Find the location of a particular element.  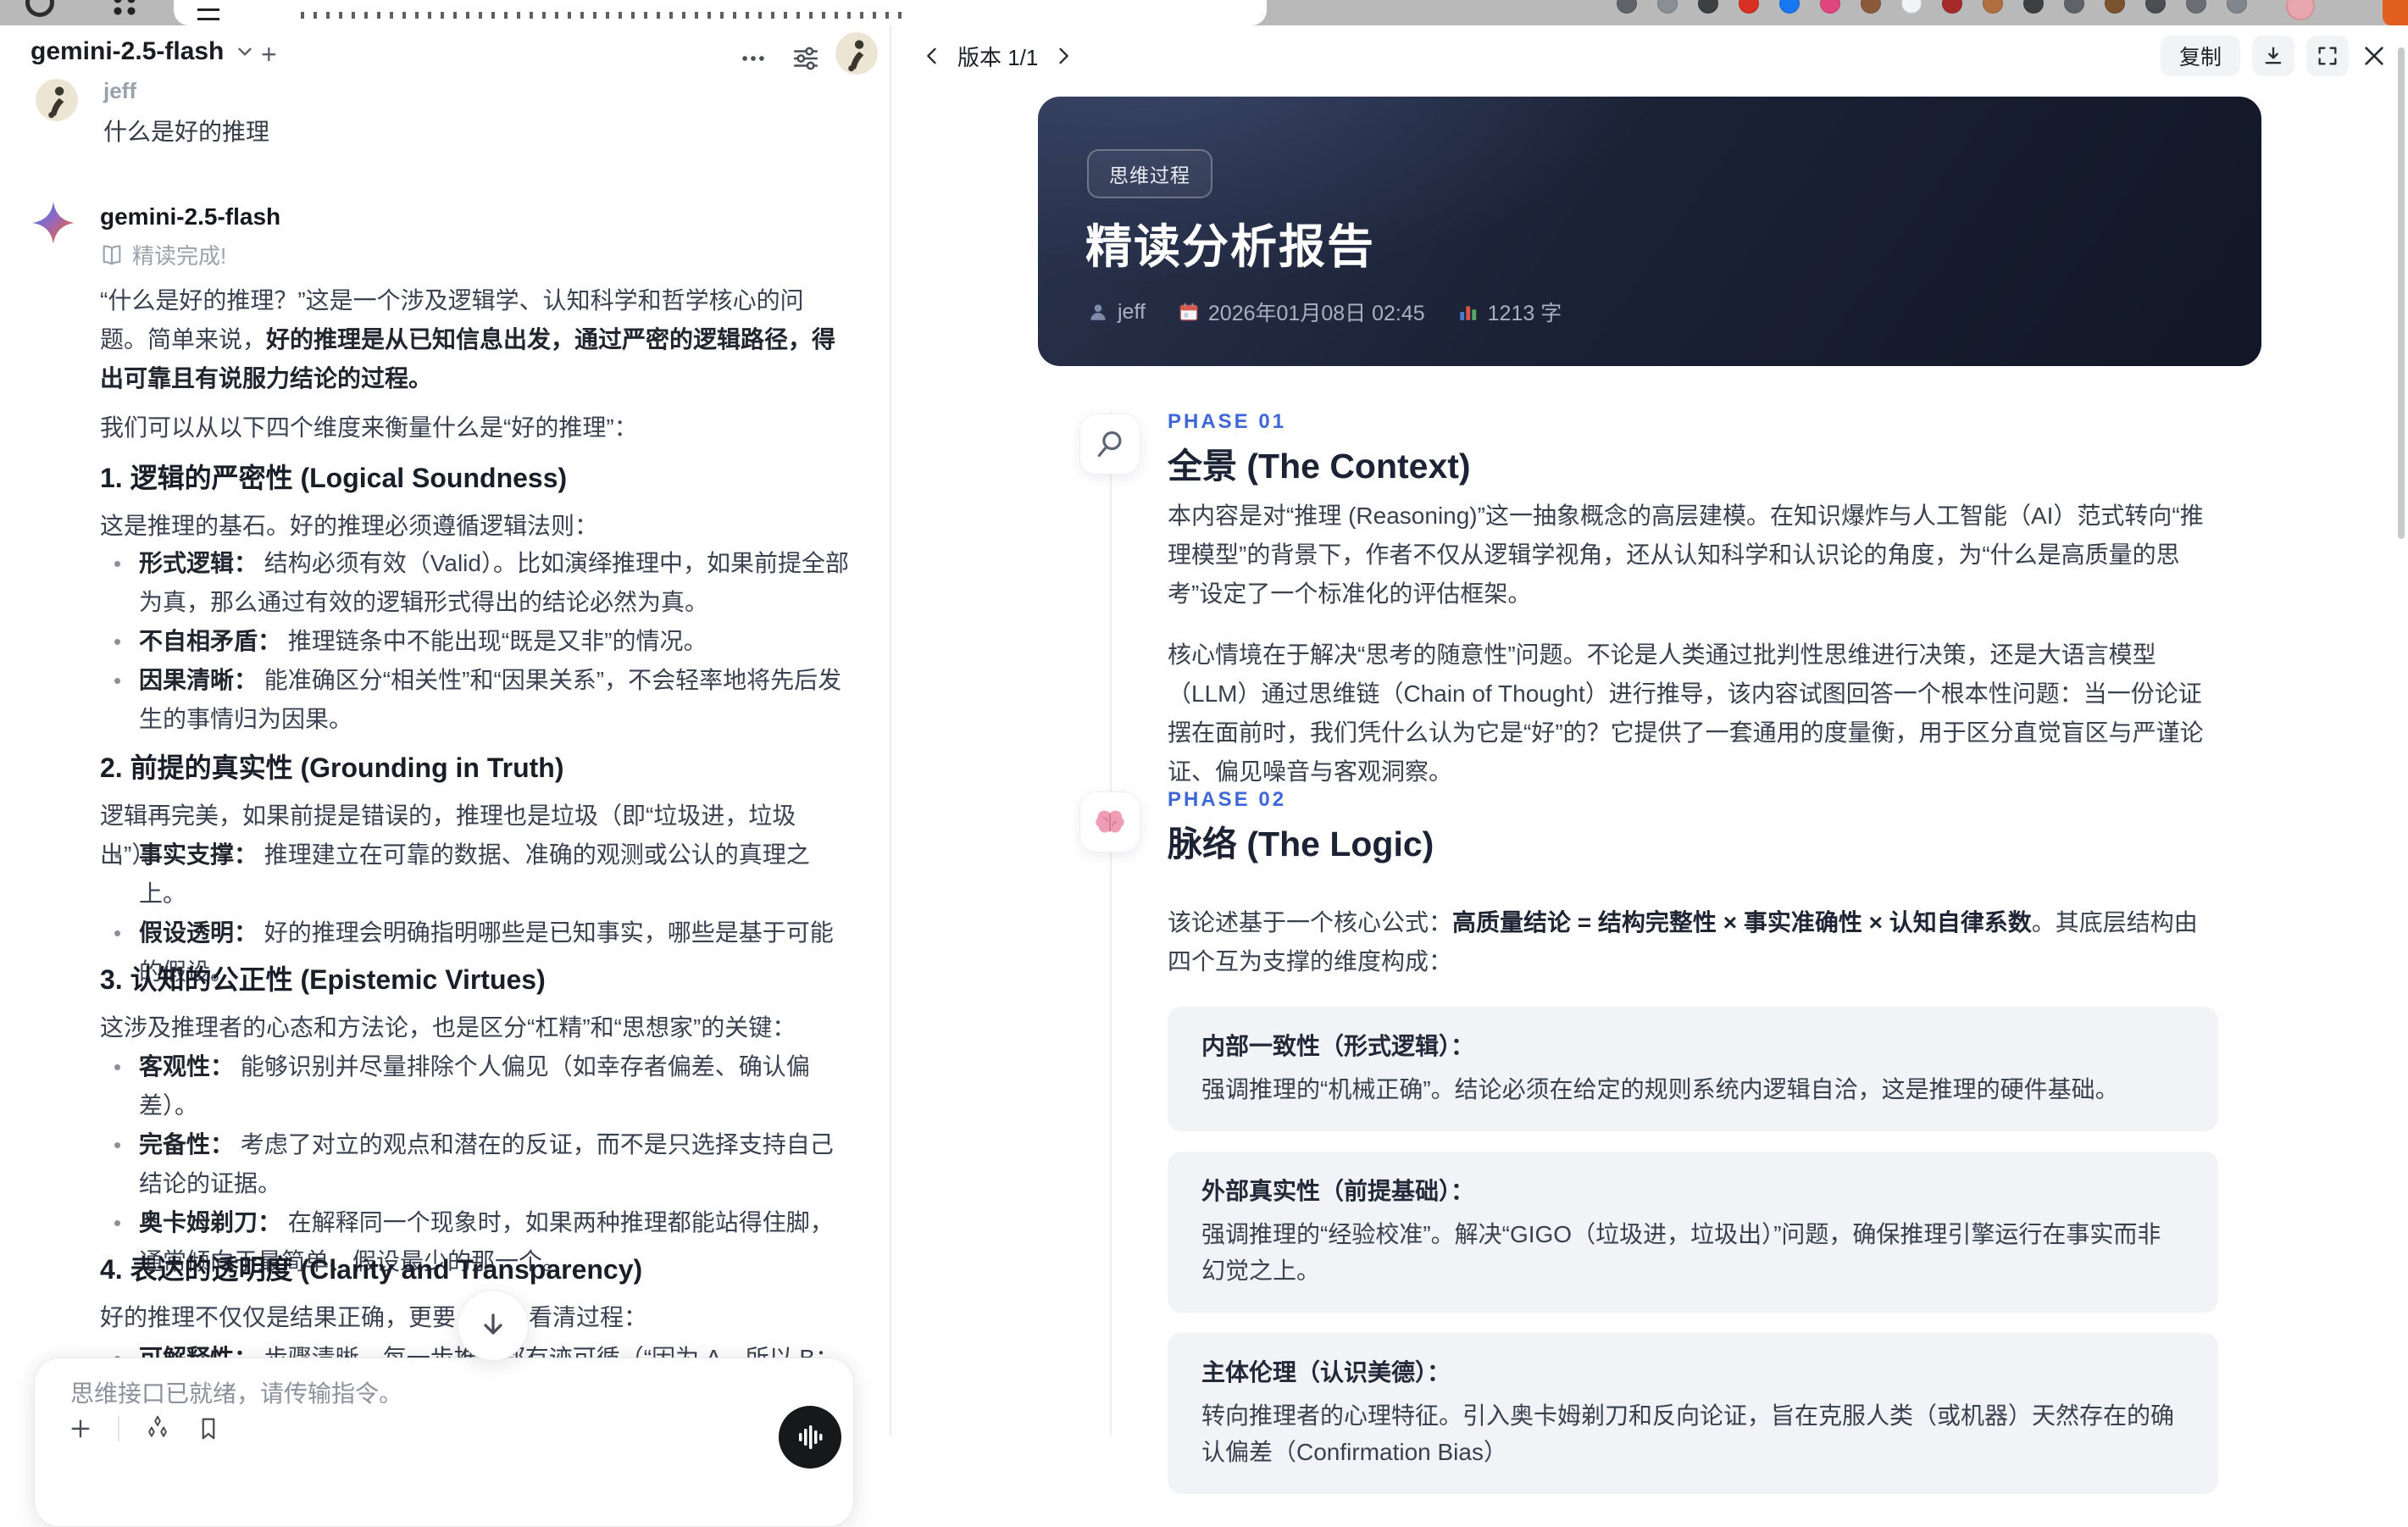

section-intro-1: 这是推理的基石。好的推理必须遵循逻辑法则： is located at coordinates (474, 526).